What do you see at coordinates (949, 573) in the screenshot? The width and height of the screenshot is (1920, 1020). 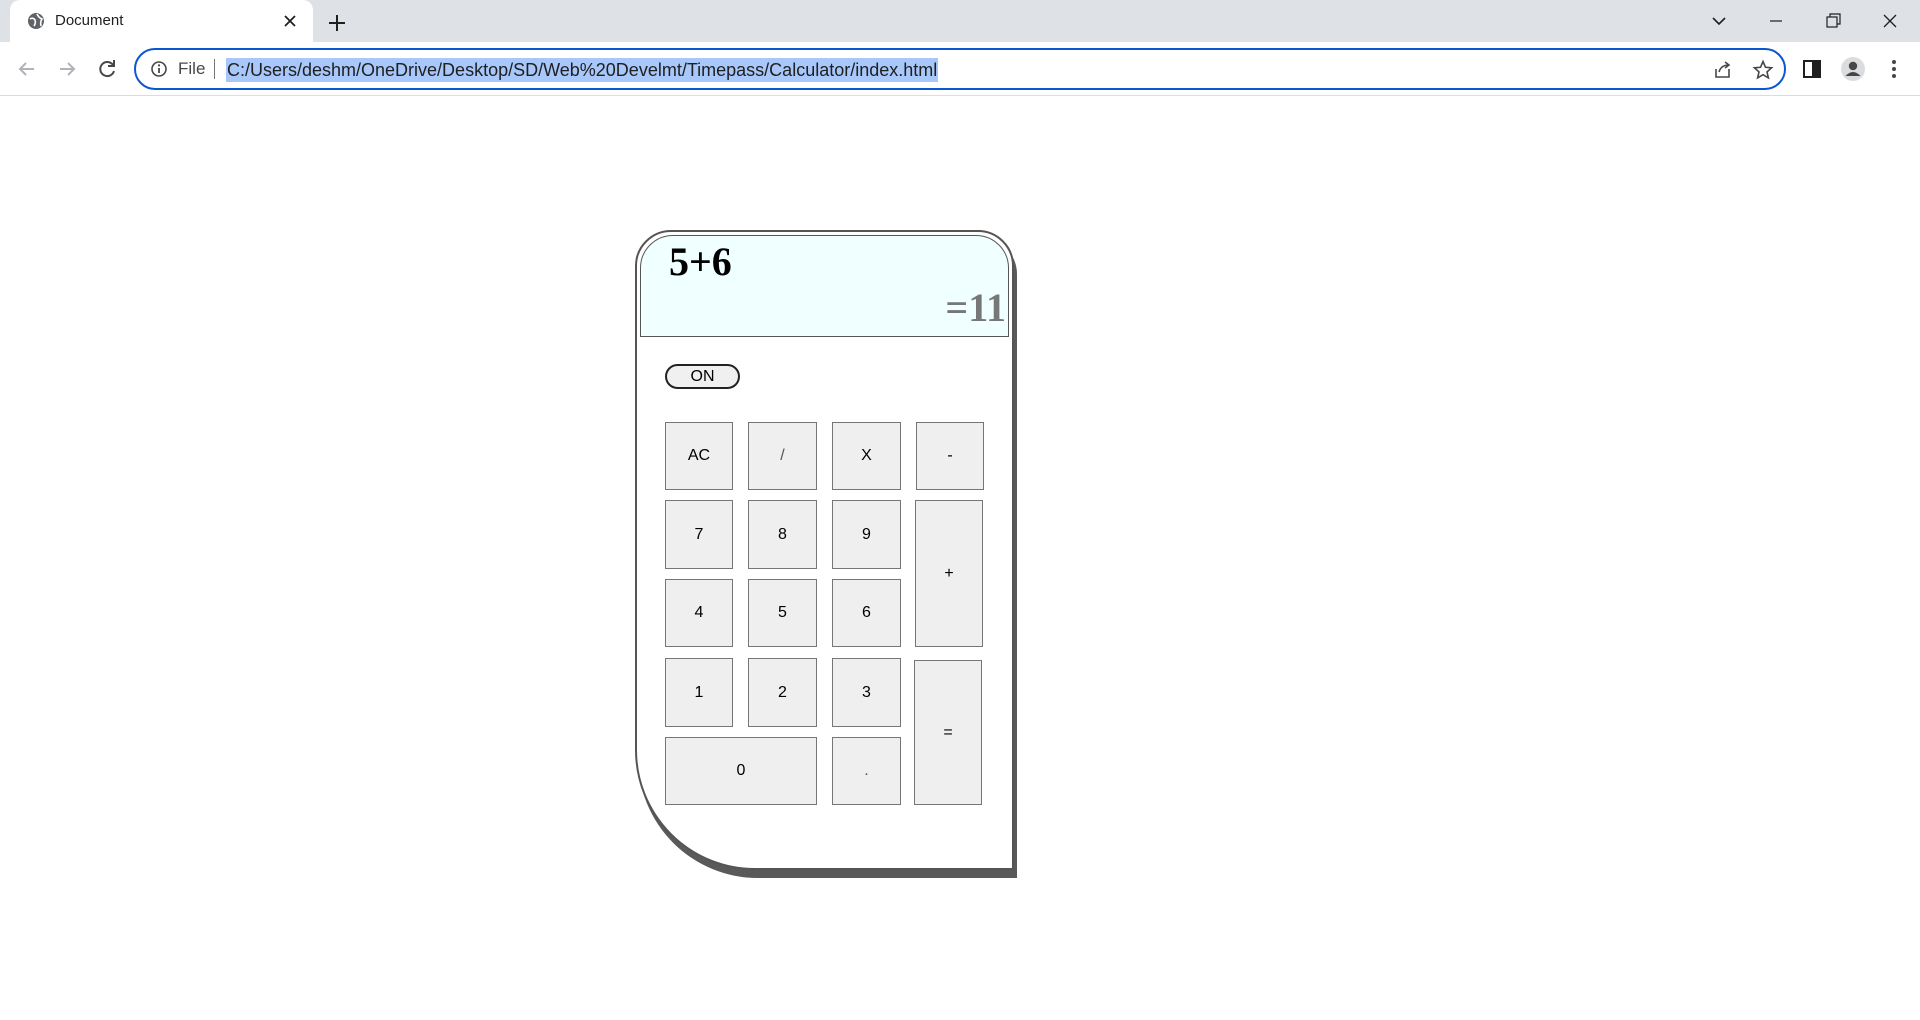 I see `plus-button: +` at bounding box center [949, 573].